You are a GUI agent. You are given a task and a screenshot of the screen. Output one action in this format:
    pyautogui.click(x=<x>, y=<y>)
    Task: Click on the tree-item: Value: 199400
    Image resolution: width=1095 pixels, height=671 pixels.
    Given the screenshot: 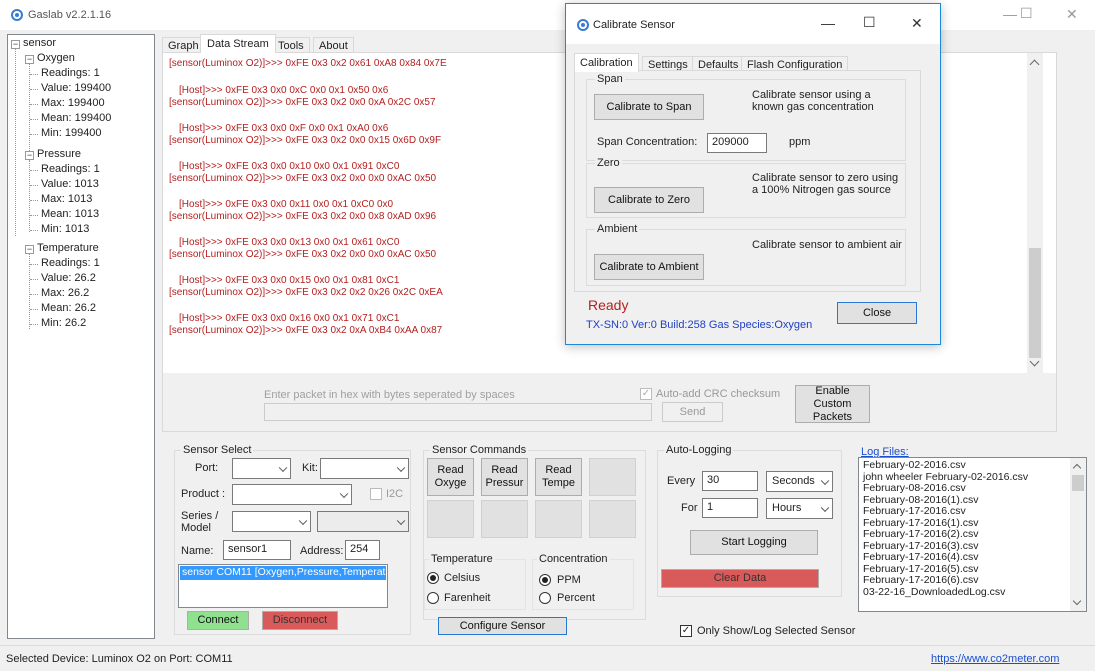 What is the action you would take?
    pyautogui.click(x=76, y=88)
    